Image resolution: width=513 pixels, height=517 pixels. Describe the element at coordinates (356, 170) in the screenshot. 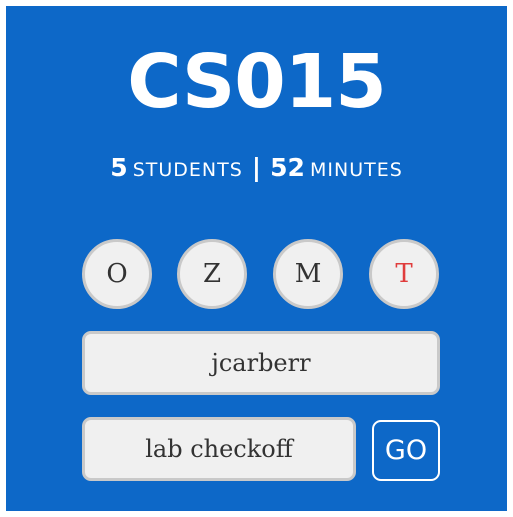

I see `minutes-label: MINUTES` at that location.